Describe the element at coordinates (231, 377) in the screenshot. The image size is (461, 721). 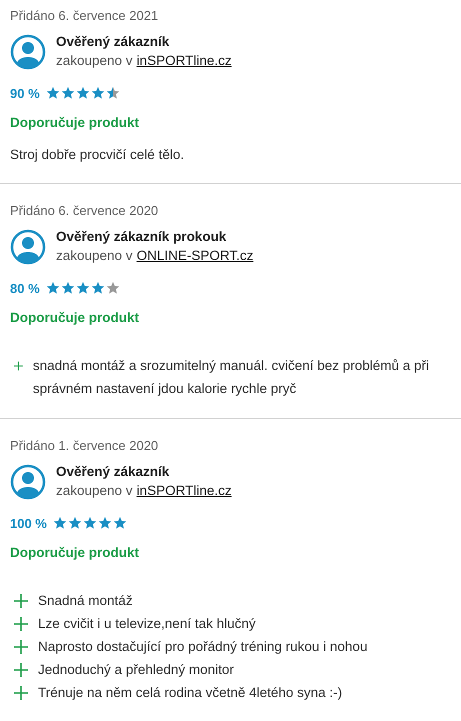
I see `pro-text: snadná montáž a srozumitelný manuál. cvičení bez problémů a při správném nastavení jdou kalorie rychle pryč` at that location.